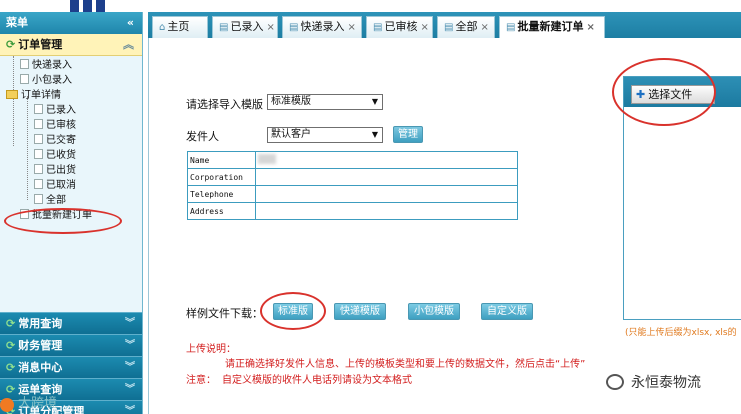 The width and height of the screenshot is (741, 414). Describe the element at coordinates (40, 44) in the screenshot. I see `section-label: 订单管理` at that location.